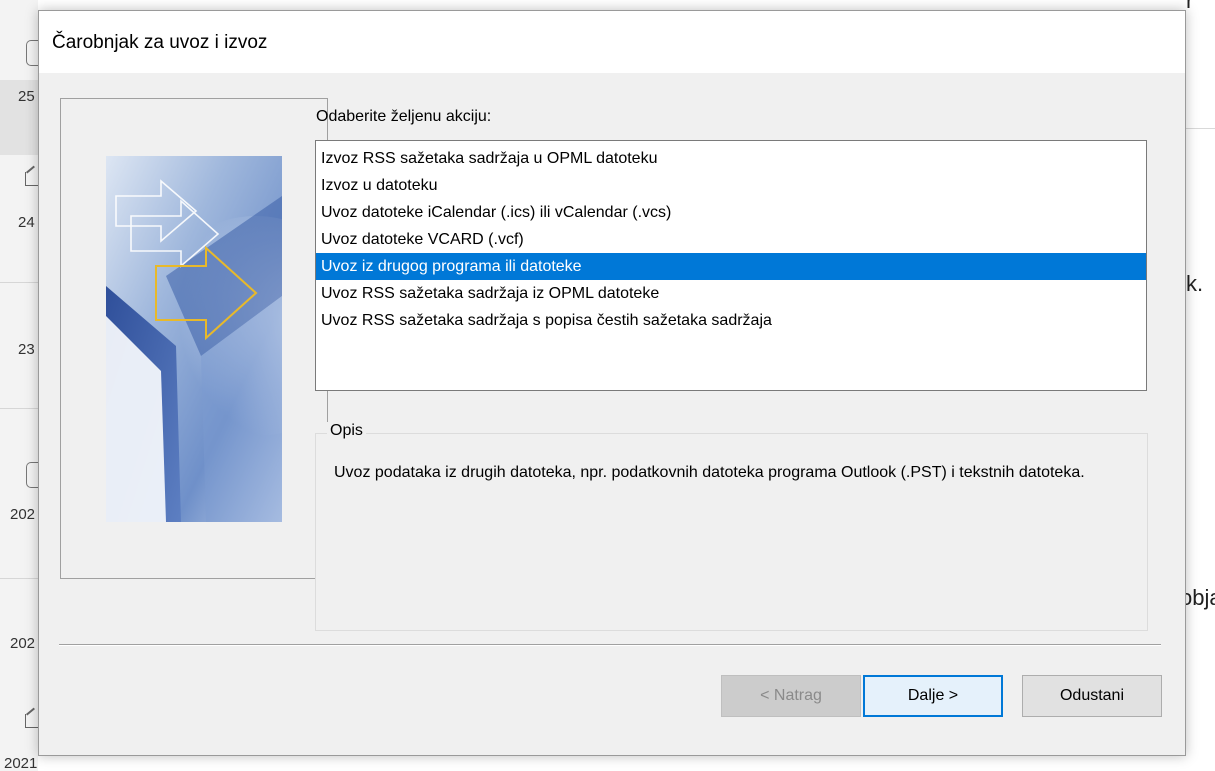 This screenshot has width=1215, height=771. I want to click on list-item: Izvoz u datoteku, so click(731, 185).